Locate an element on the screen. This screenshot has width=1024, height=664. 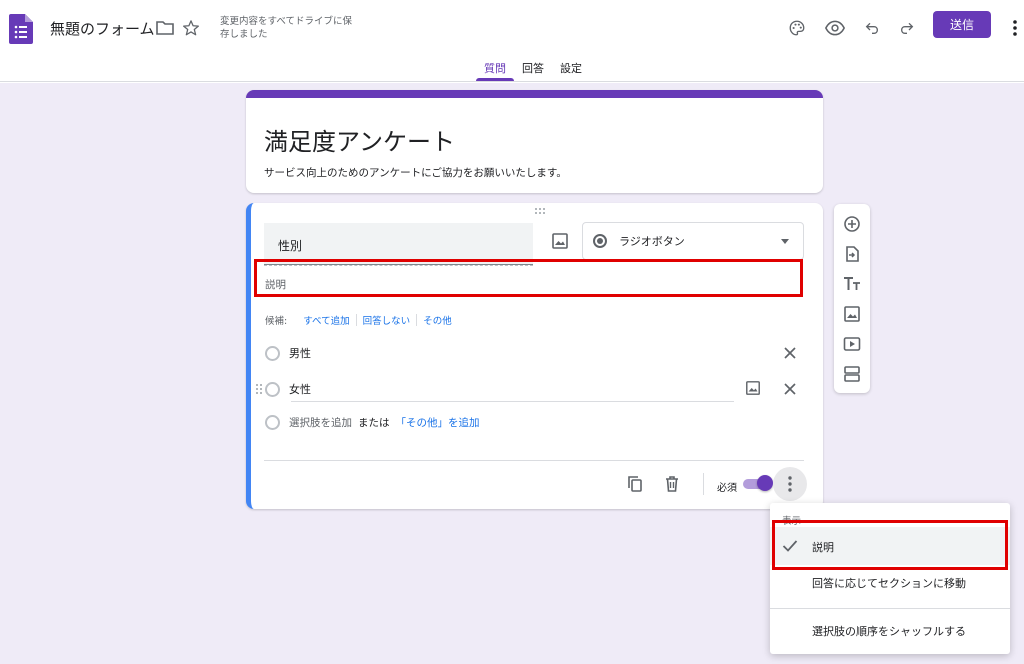
add-option-row: 選択肢を追加 または 「その他」を追加 is located at coordinates (372, 422).